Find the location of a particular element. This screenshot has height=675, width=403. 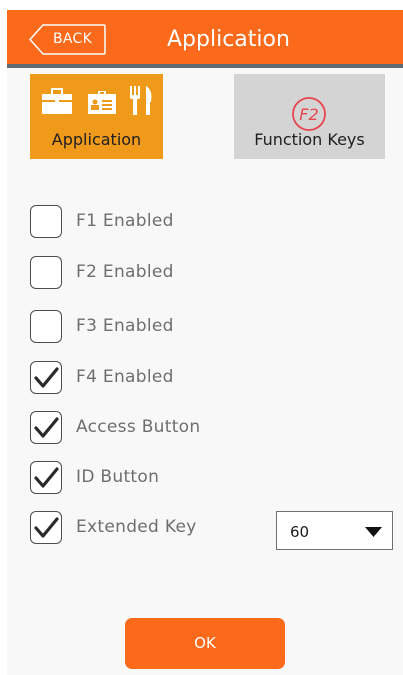

back-button-label: BACK is located at coordinates (73, 39).